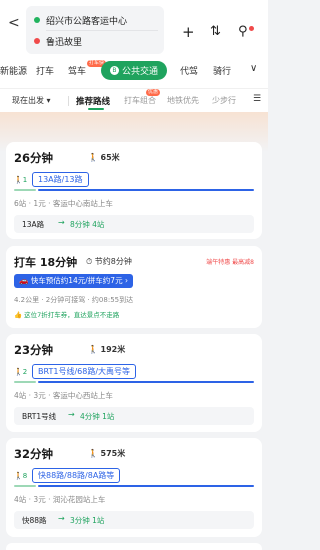 The image size is (320, 550). I want to click on next-bus-line: 13A路, so click(33, 224).